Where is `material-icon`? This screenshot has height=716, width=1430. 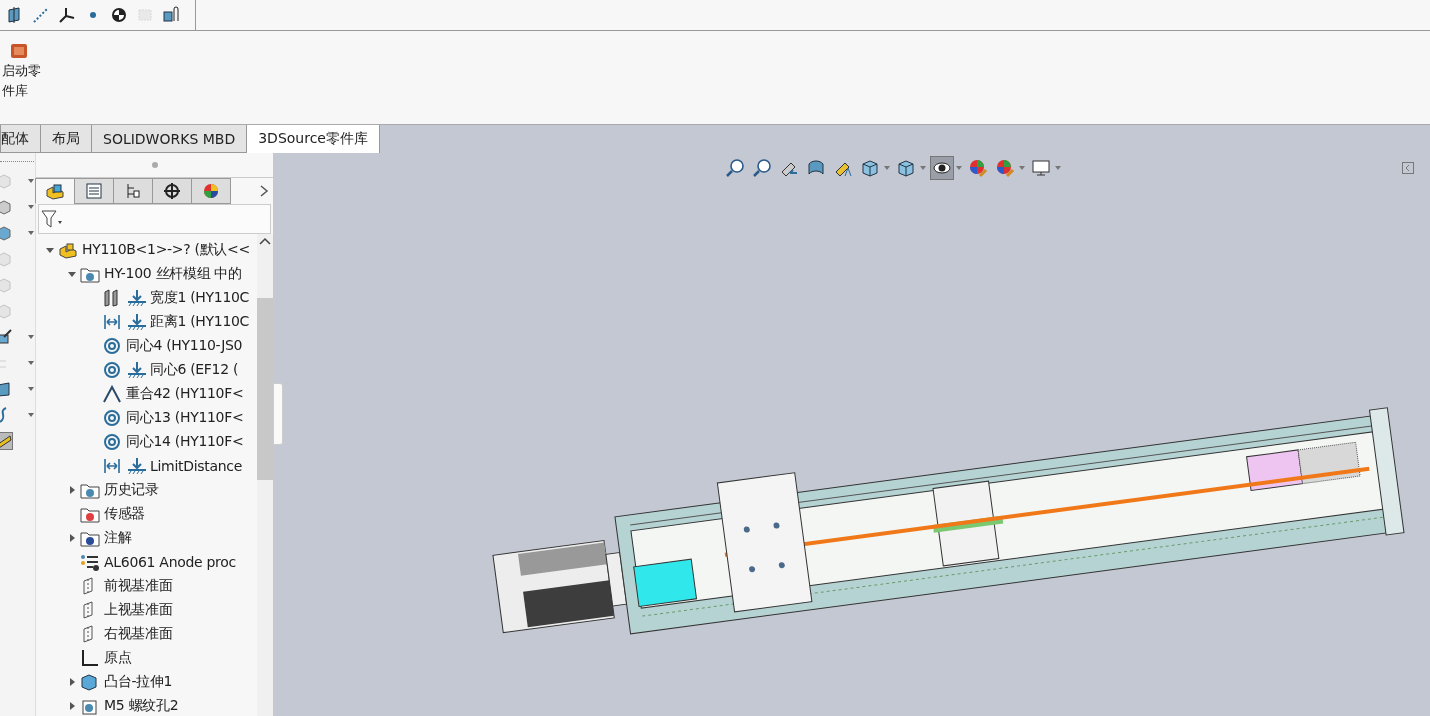 material-icon is located at coordinates (90, 562).